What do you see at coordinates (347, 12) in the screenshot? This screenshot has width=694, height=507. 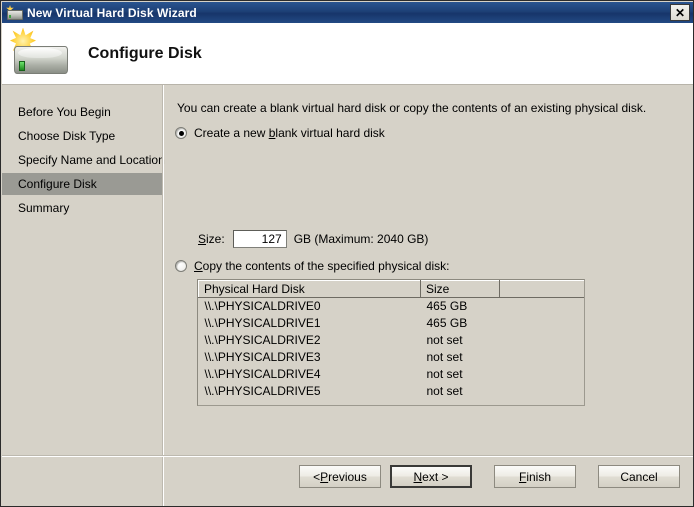 I see `title-bar: New Virtual Hard Disk Wizard ✕` at bounding box center [347, 12].